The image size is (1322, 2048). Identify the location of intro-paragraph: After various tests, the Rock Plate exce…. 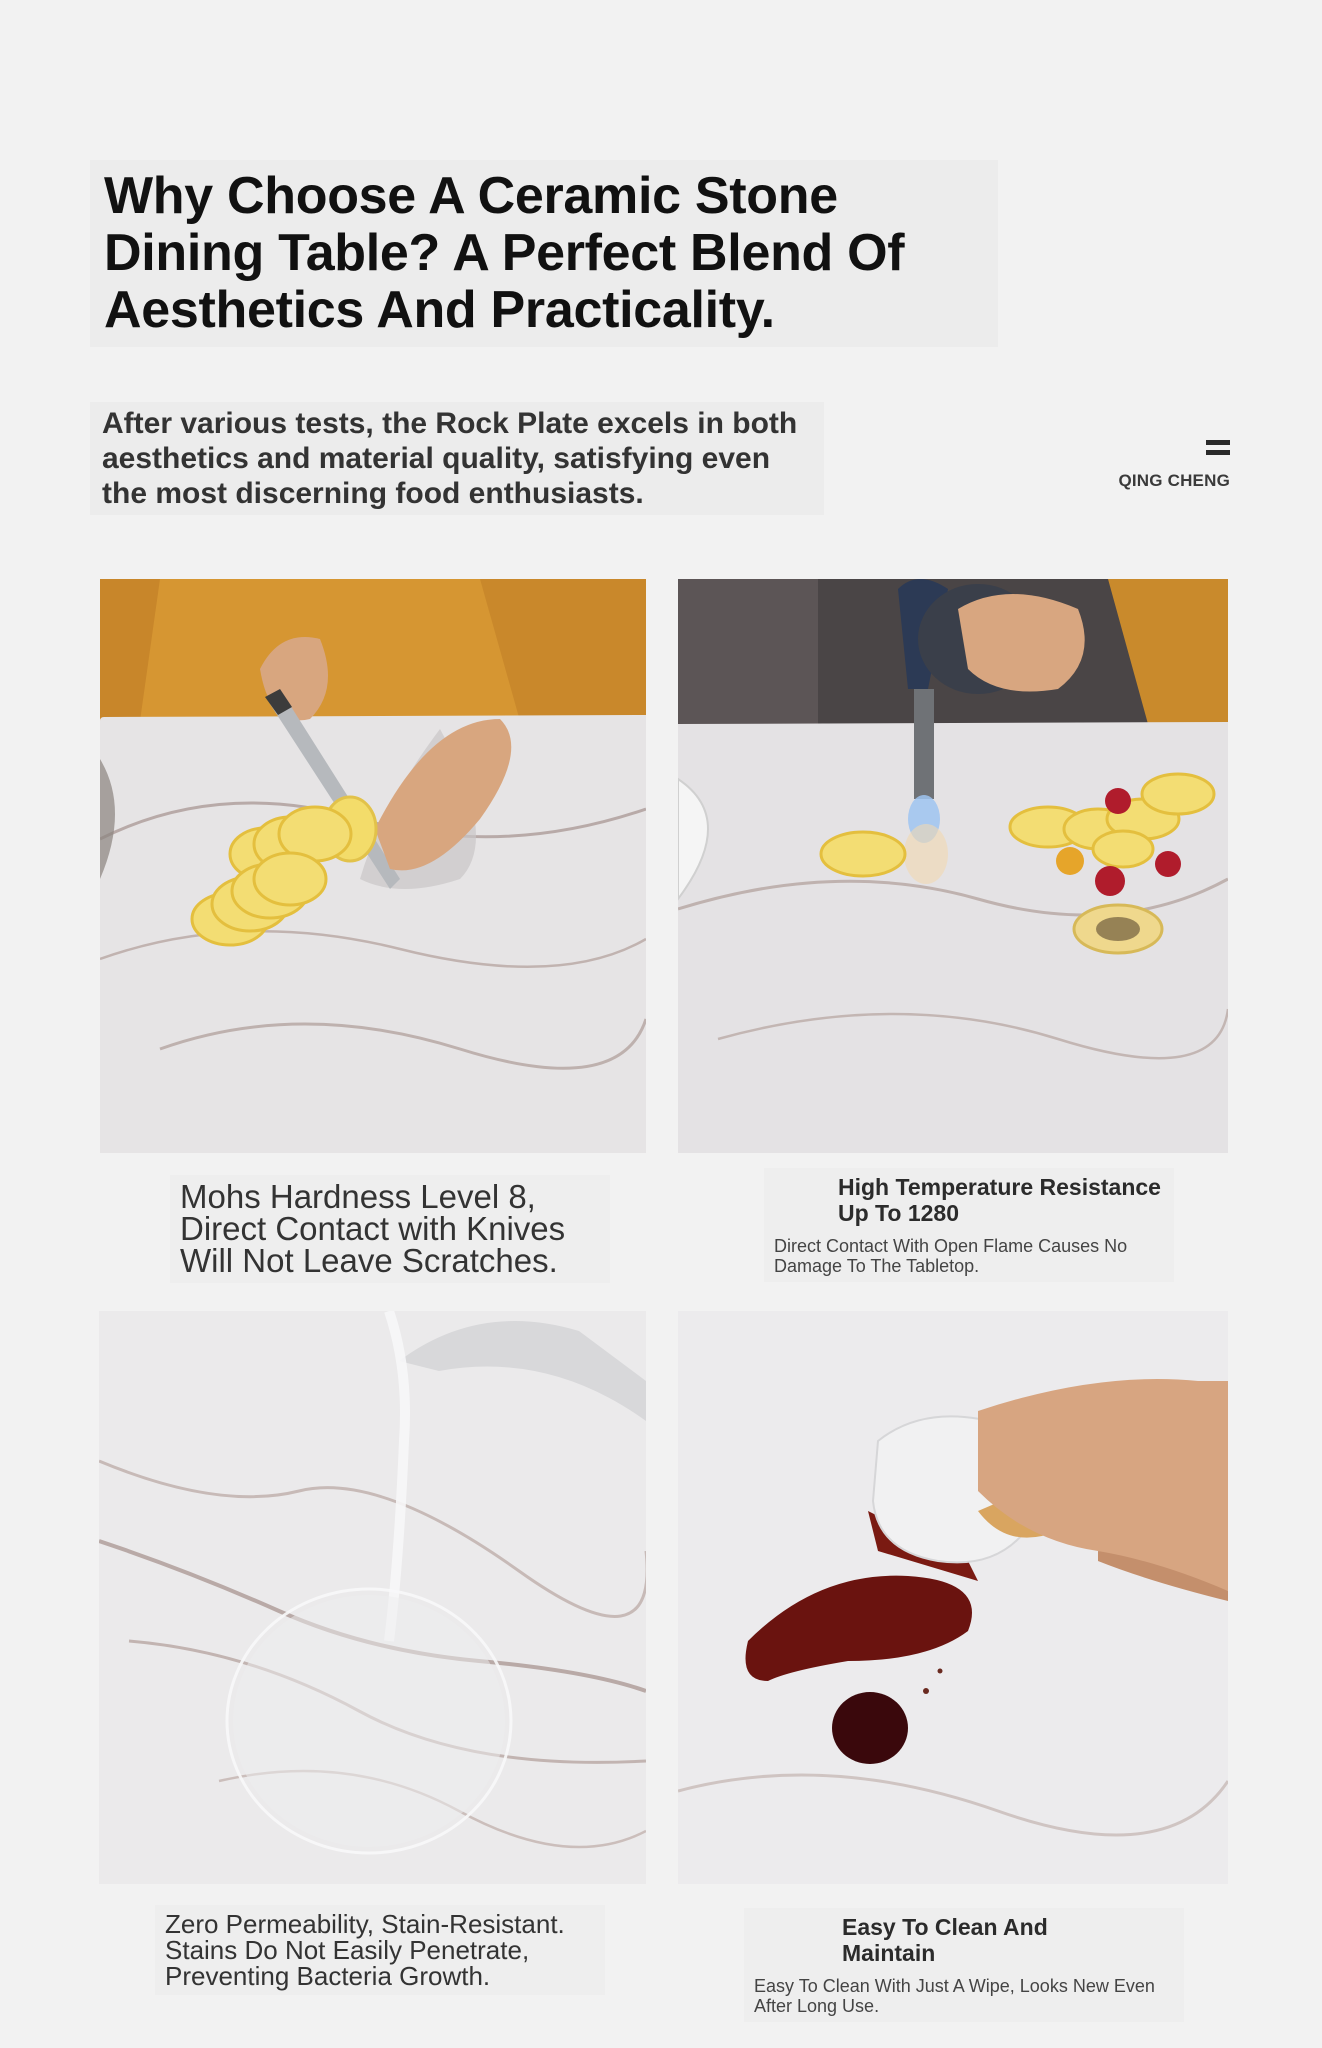
(457, 458).